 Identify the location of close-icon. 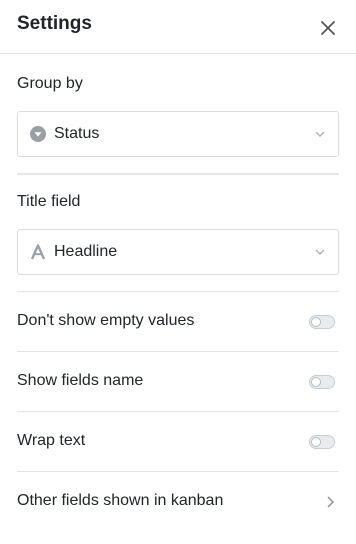
(328, 27).